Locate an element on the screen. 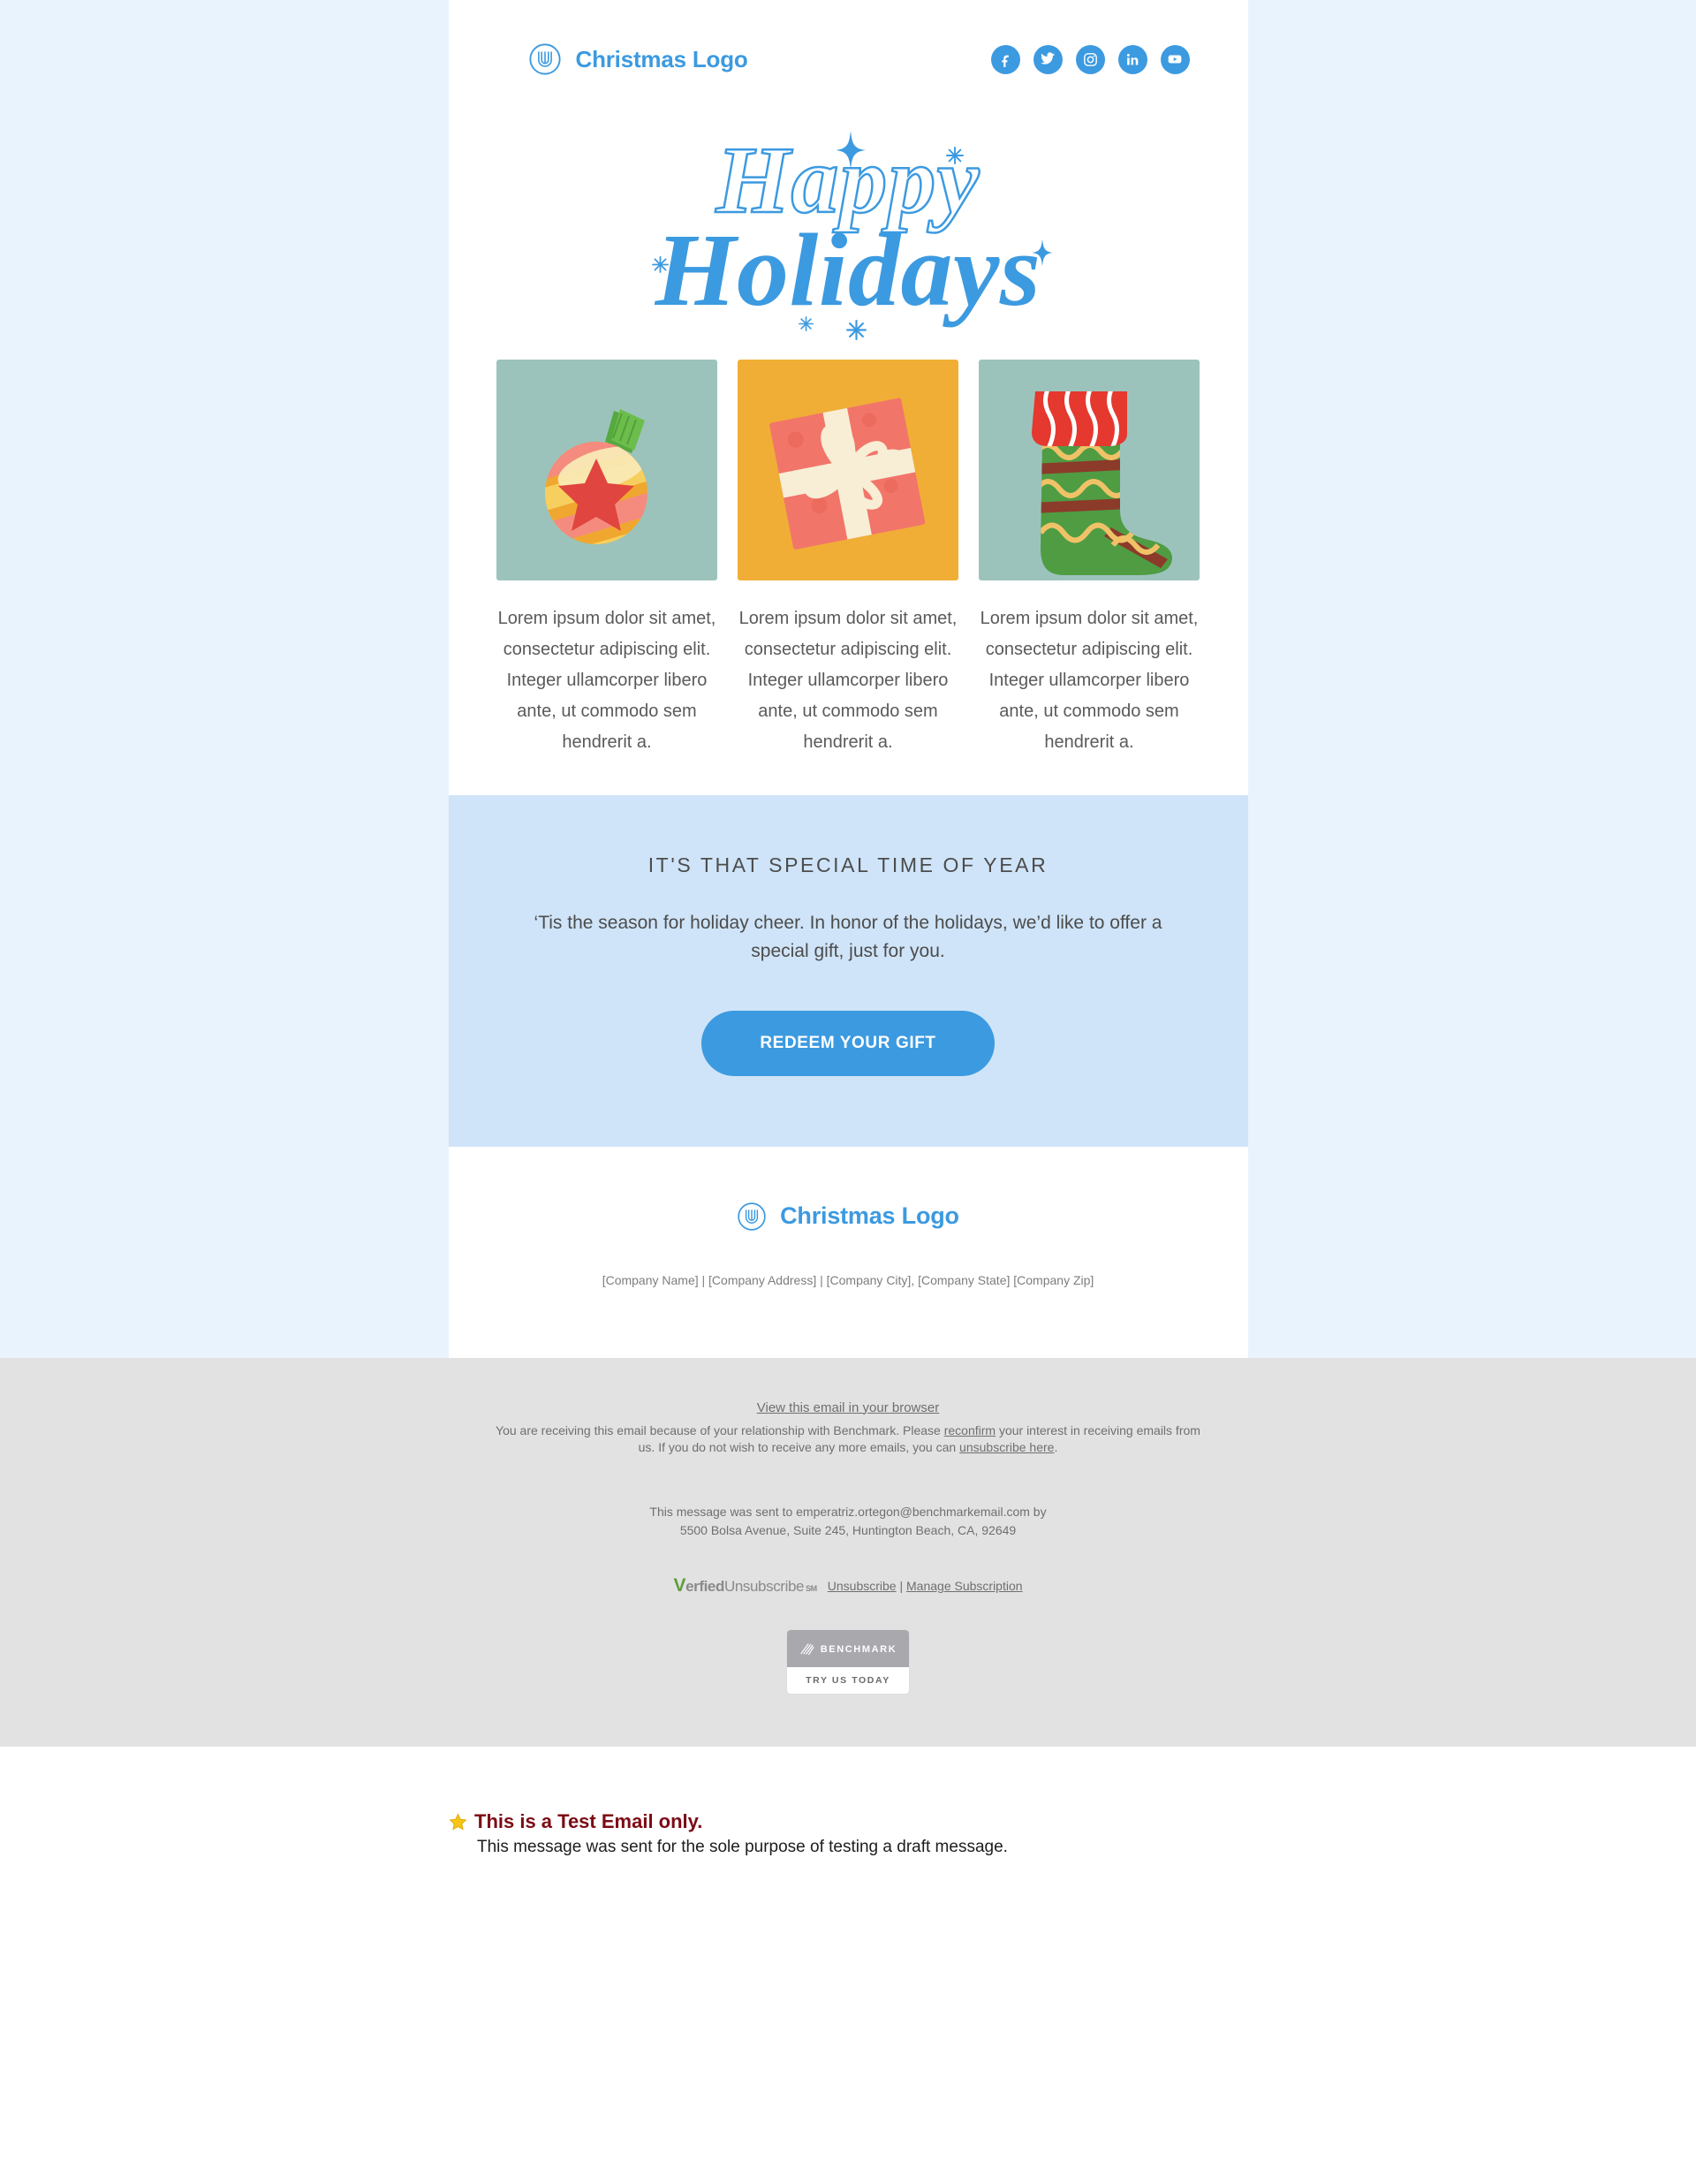 The image size is (1696, 2184). view-in-browser-link-row: View this email in your browser is located at coordinates (848, 1408).